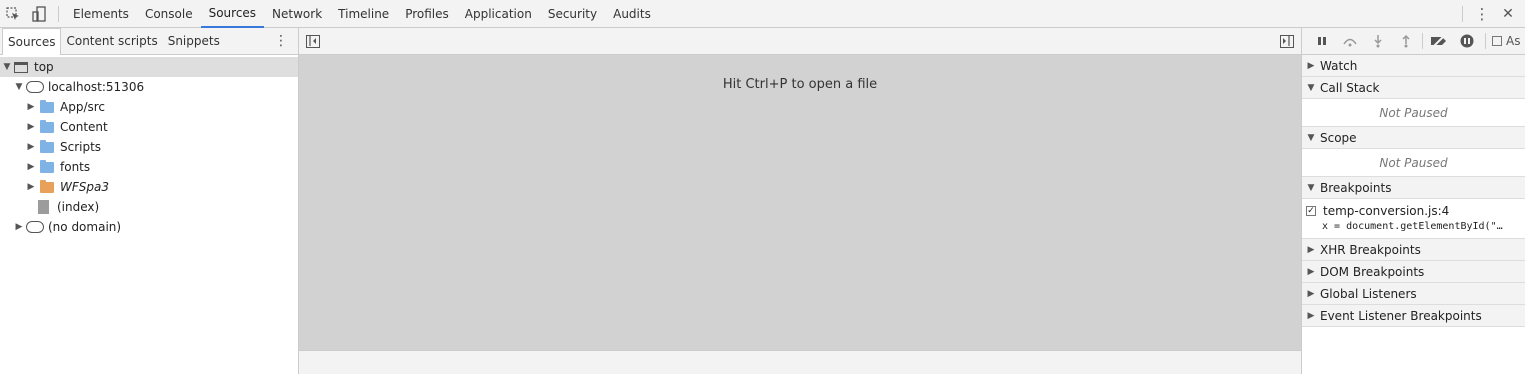 Image resolution: width=1525 pixels, height=374 pixels. I want to click on dom-breakpoints-section-header: ▶ DOM Breakpoints, so click(1413, 272).